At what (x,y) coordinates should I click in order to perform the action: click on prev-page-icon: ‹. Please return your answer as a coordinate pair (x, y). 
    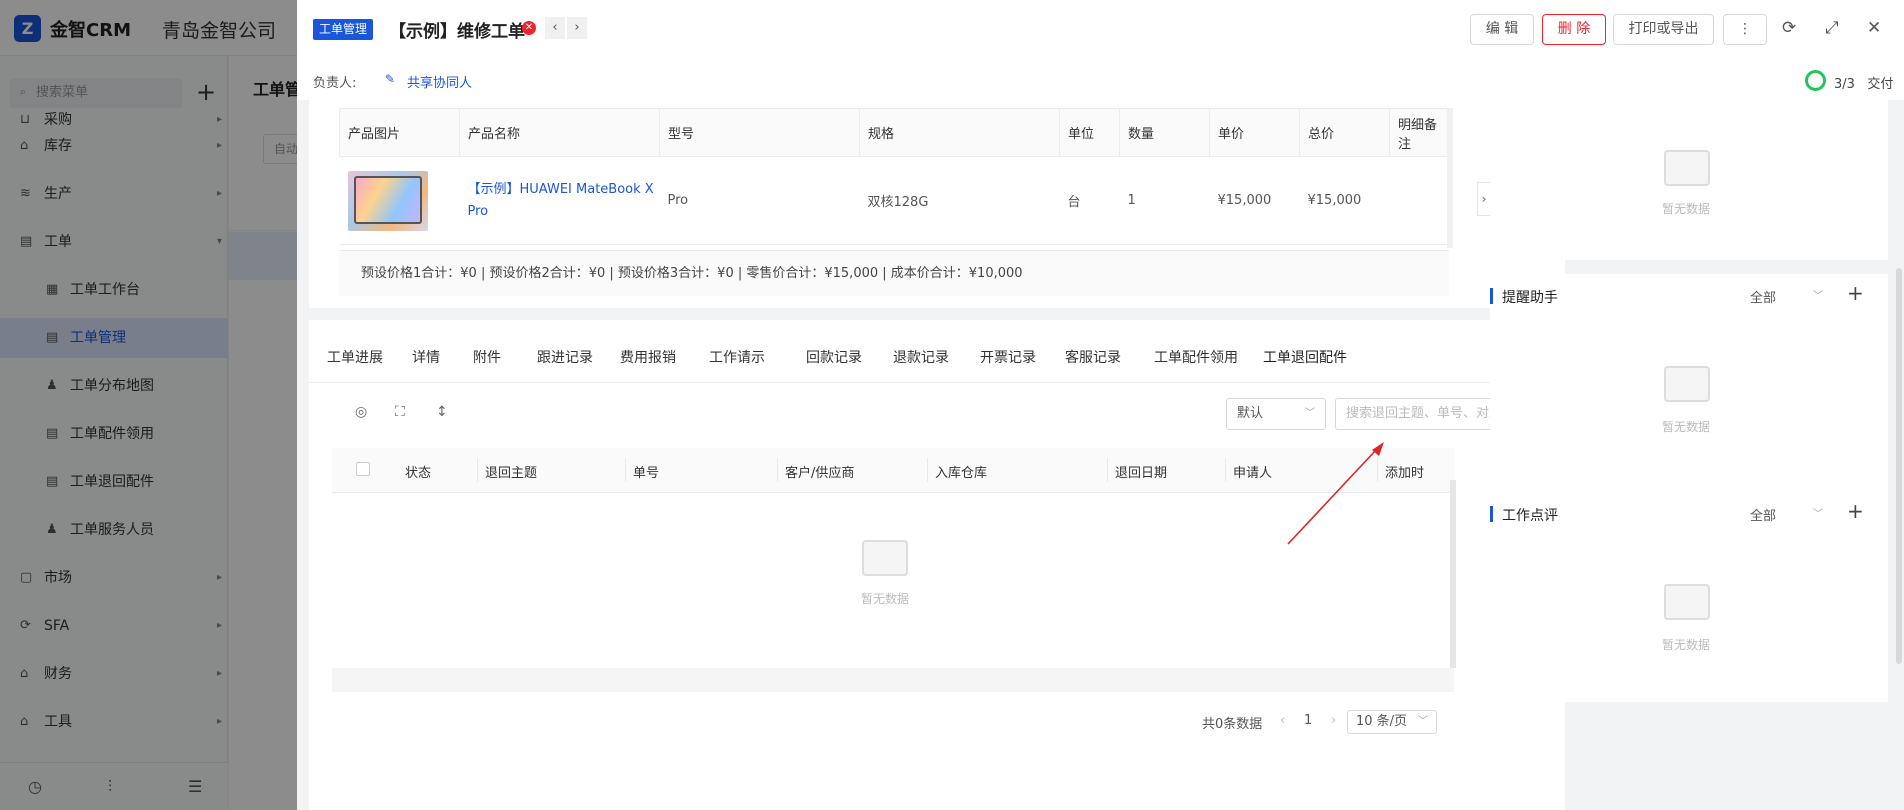
    Looking at the image, I should click on (1282, 720).